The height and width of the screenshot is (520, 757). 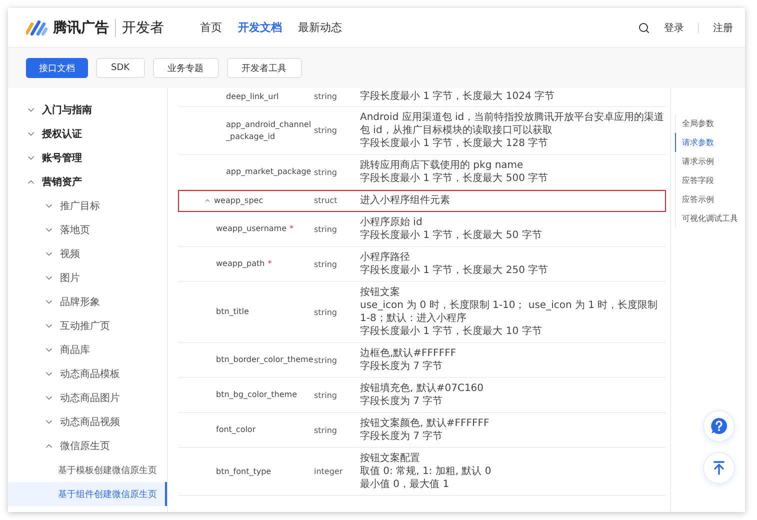 What do you see at coordinates (455, 178) in the screenshot?
I see `field-description: 字段长度最小 1 字节，长度最大 500 字节` at bounding box center [455, 178].